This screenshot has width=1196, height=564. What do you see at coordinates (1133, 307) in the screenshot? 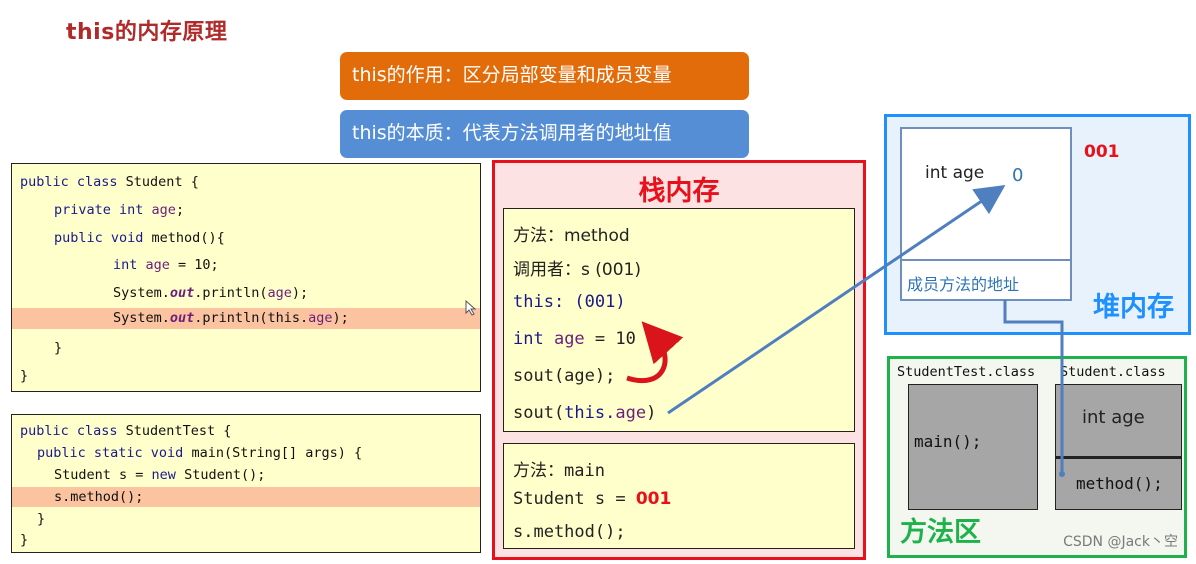
I see `heap-memory-title: 堆内存` at bounding box center [1133, 307].